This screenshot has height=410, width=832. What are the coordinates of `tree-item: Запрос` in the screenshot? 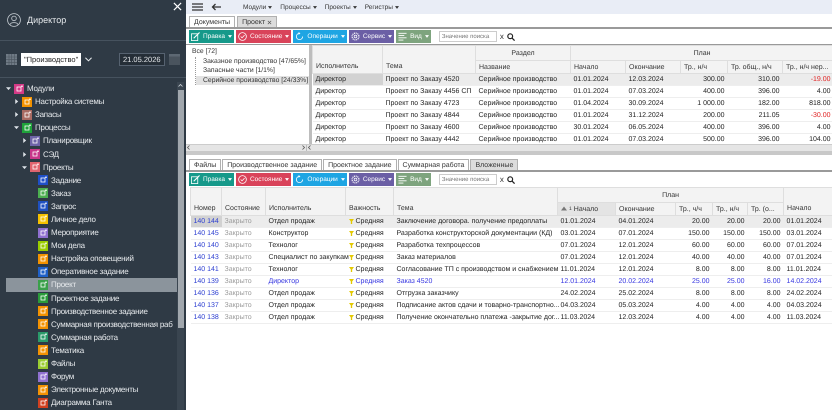 It's located at (91, 206).